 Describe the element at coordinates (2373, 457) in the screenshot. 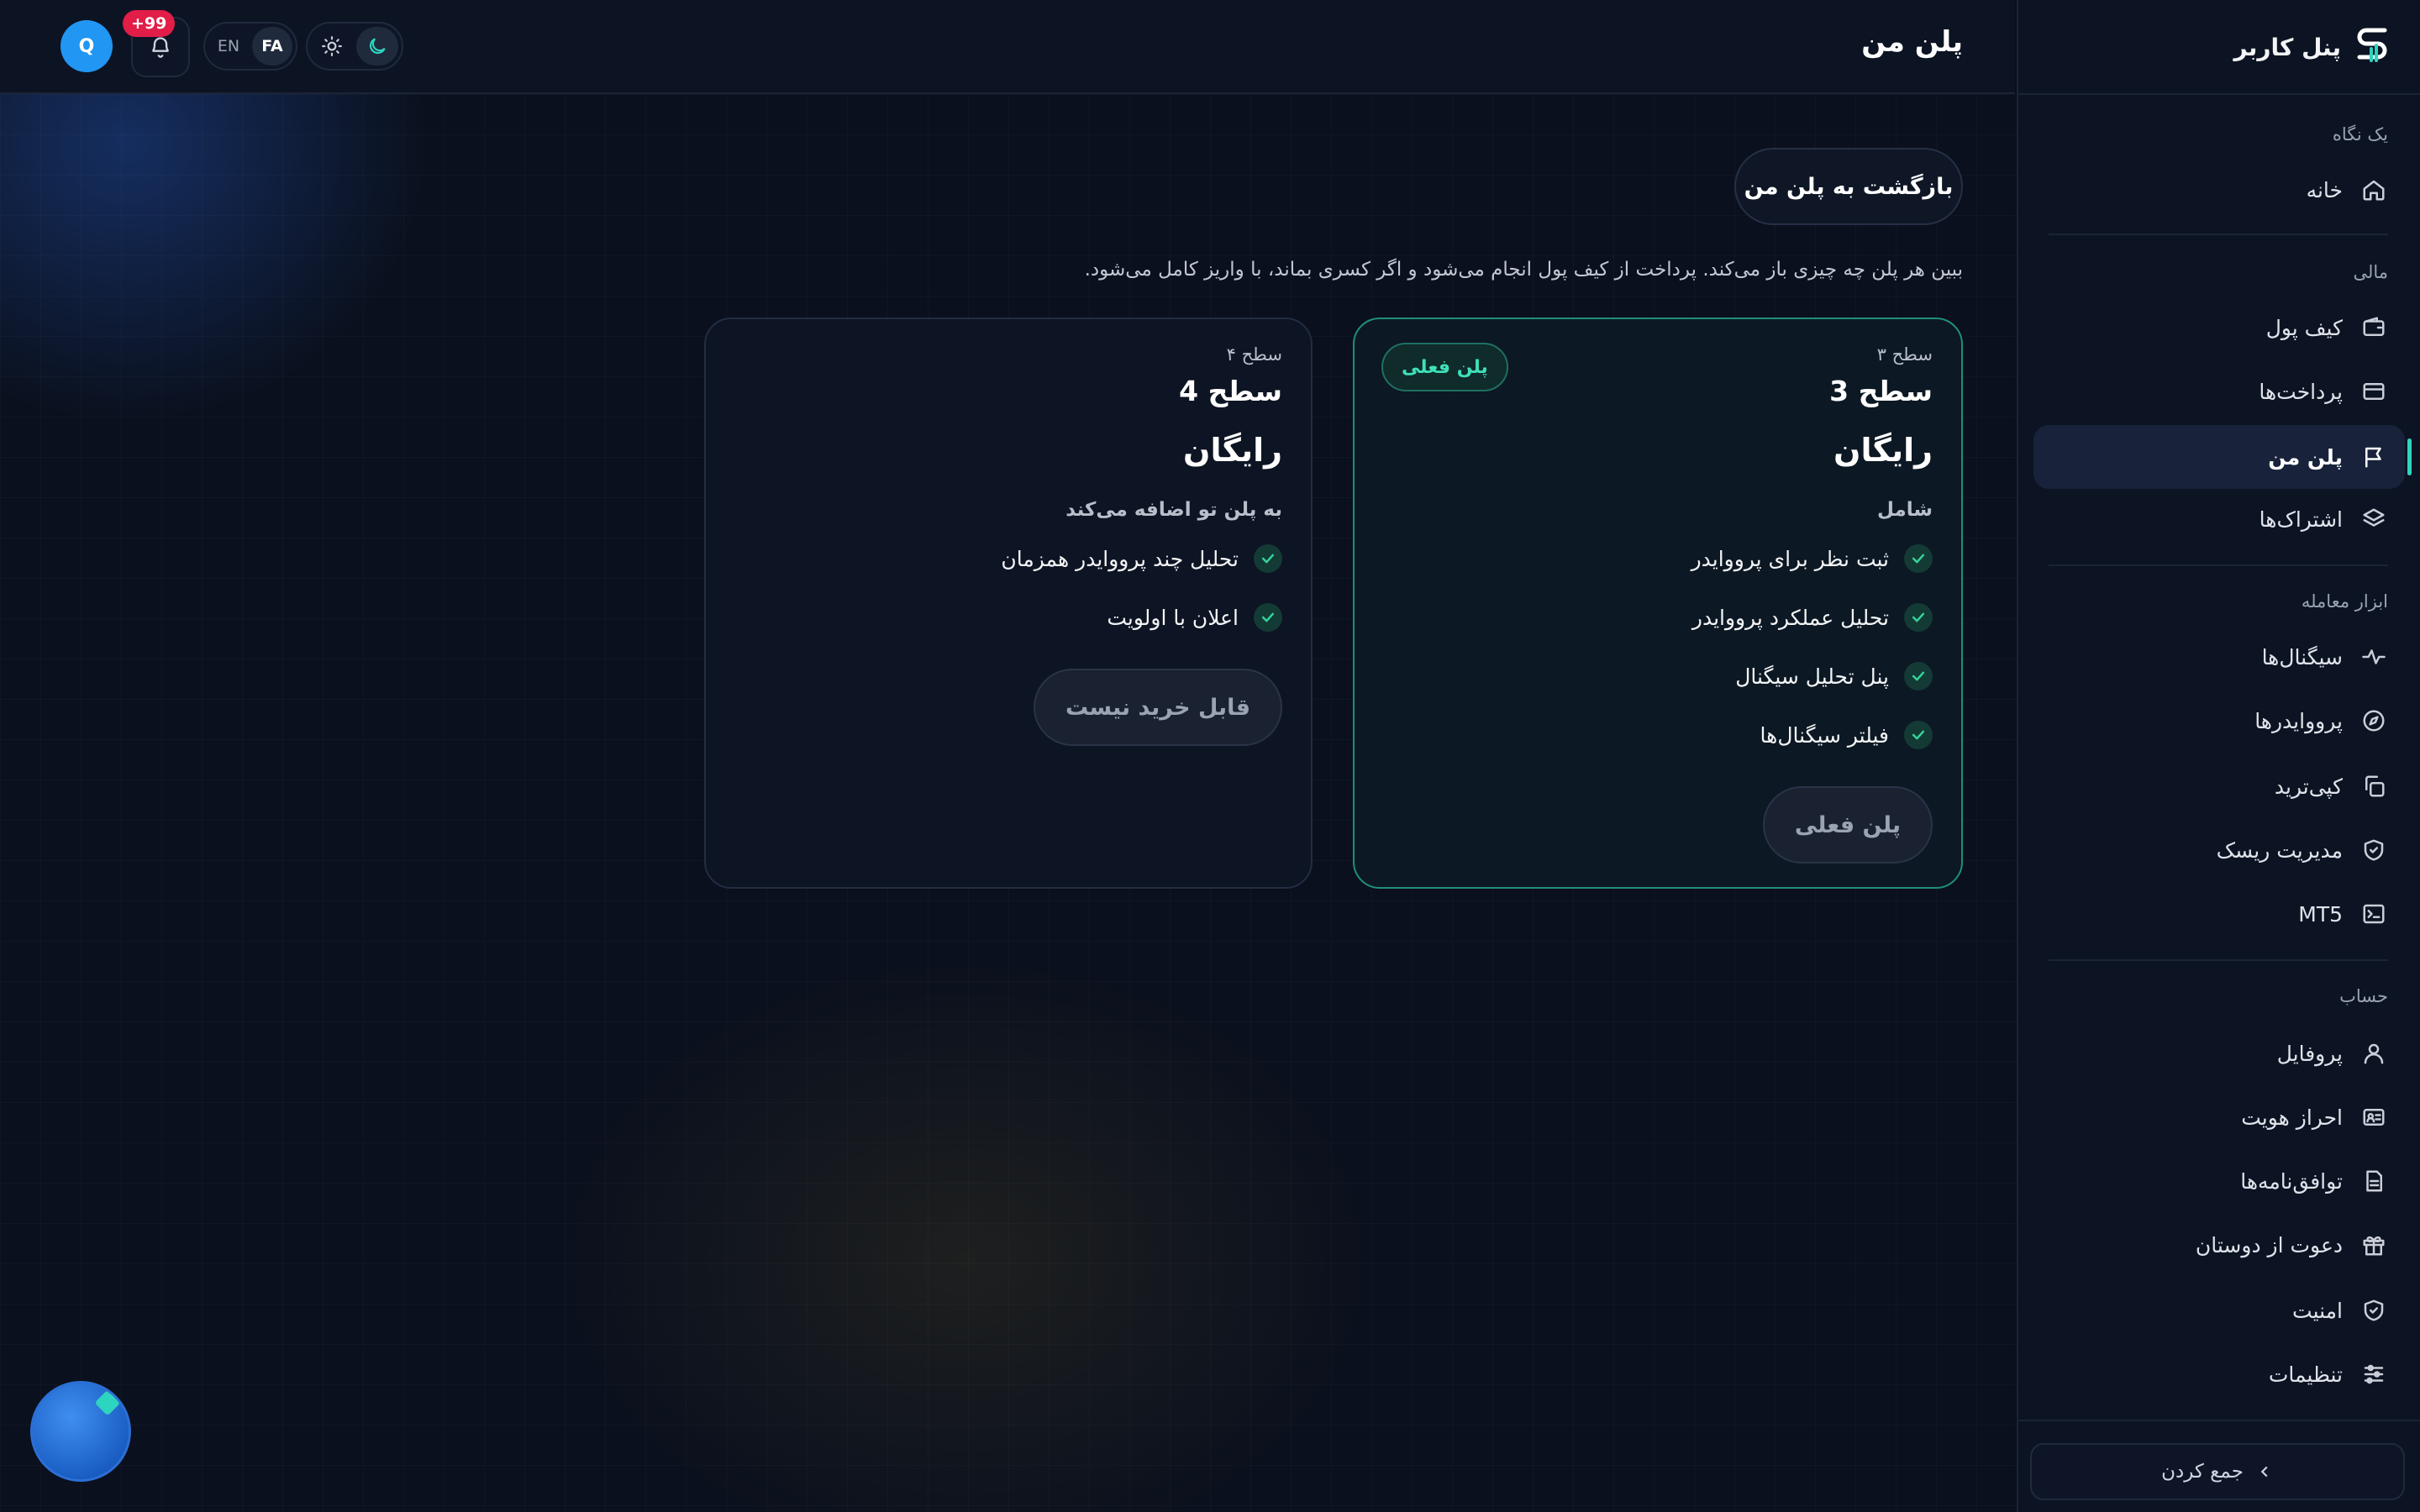

I see `flag-icon` at that location.